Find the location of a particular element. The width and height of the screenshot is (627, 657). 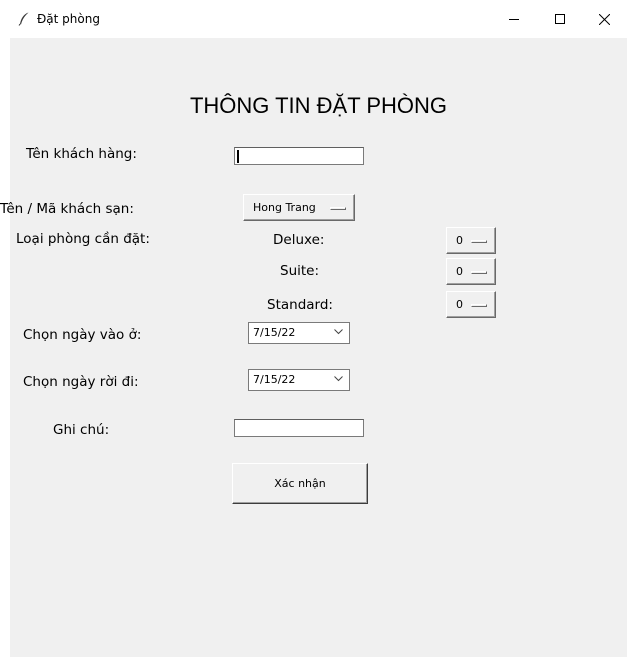

customer-name-input is located at coordinates (299, 156).